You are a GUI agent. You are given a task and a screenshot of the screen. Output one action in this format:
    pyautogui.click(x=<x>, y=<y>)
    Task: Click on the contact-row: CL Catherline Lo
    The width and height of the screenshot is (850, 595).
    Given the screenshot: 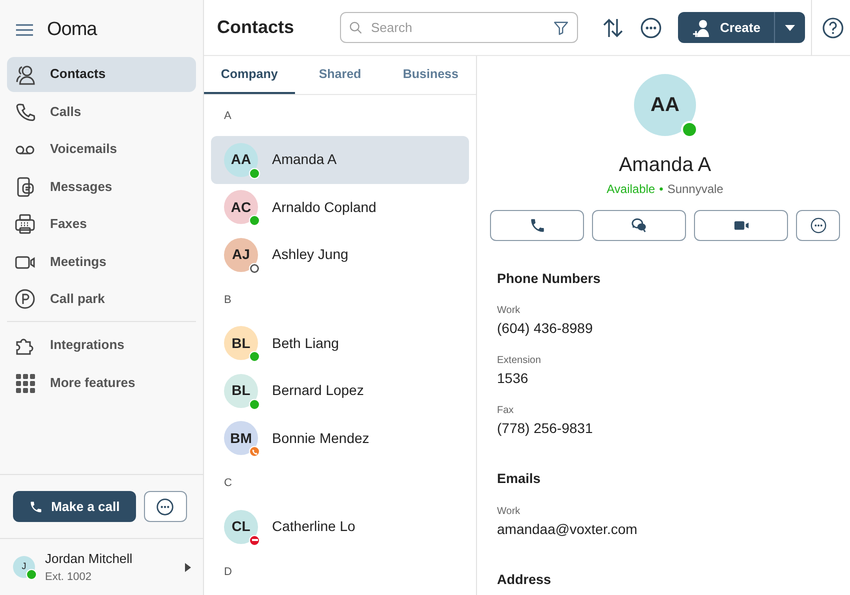 What is the action you would take?
    pyautogui.click(x=340, y=526)
    